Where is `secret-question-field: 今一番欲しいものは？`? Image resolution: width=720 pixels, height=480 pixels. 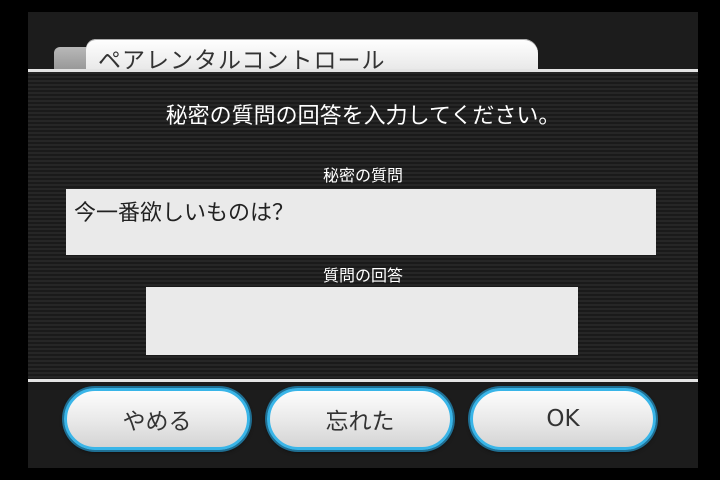 secret-question-field: 今一番欲しいものは？ is located at coordinates (361, 222).